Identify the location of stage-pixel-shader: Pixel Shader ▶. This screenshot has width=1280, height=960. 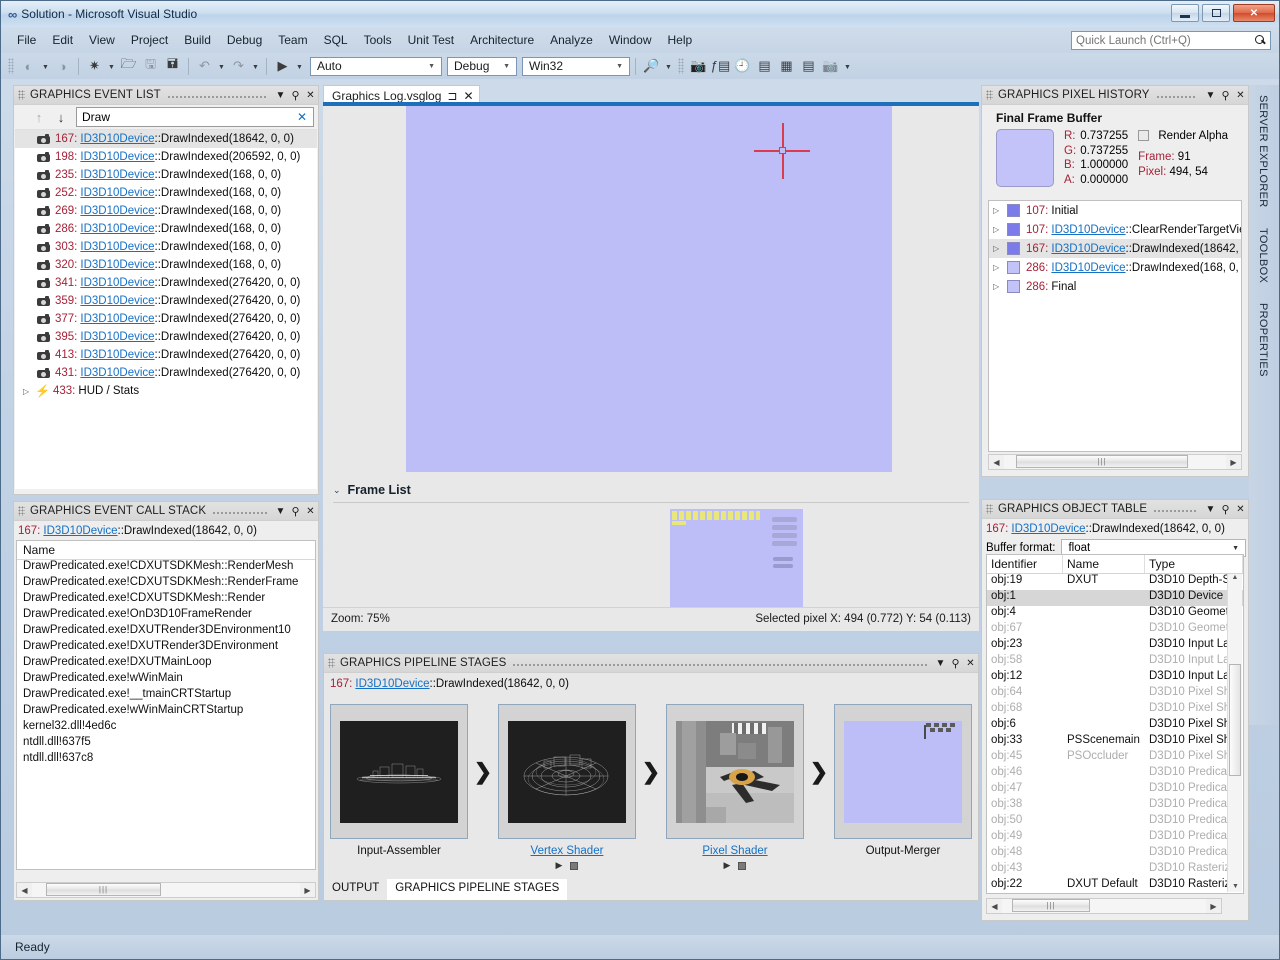
(735, 787).